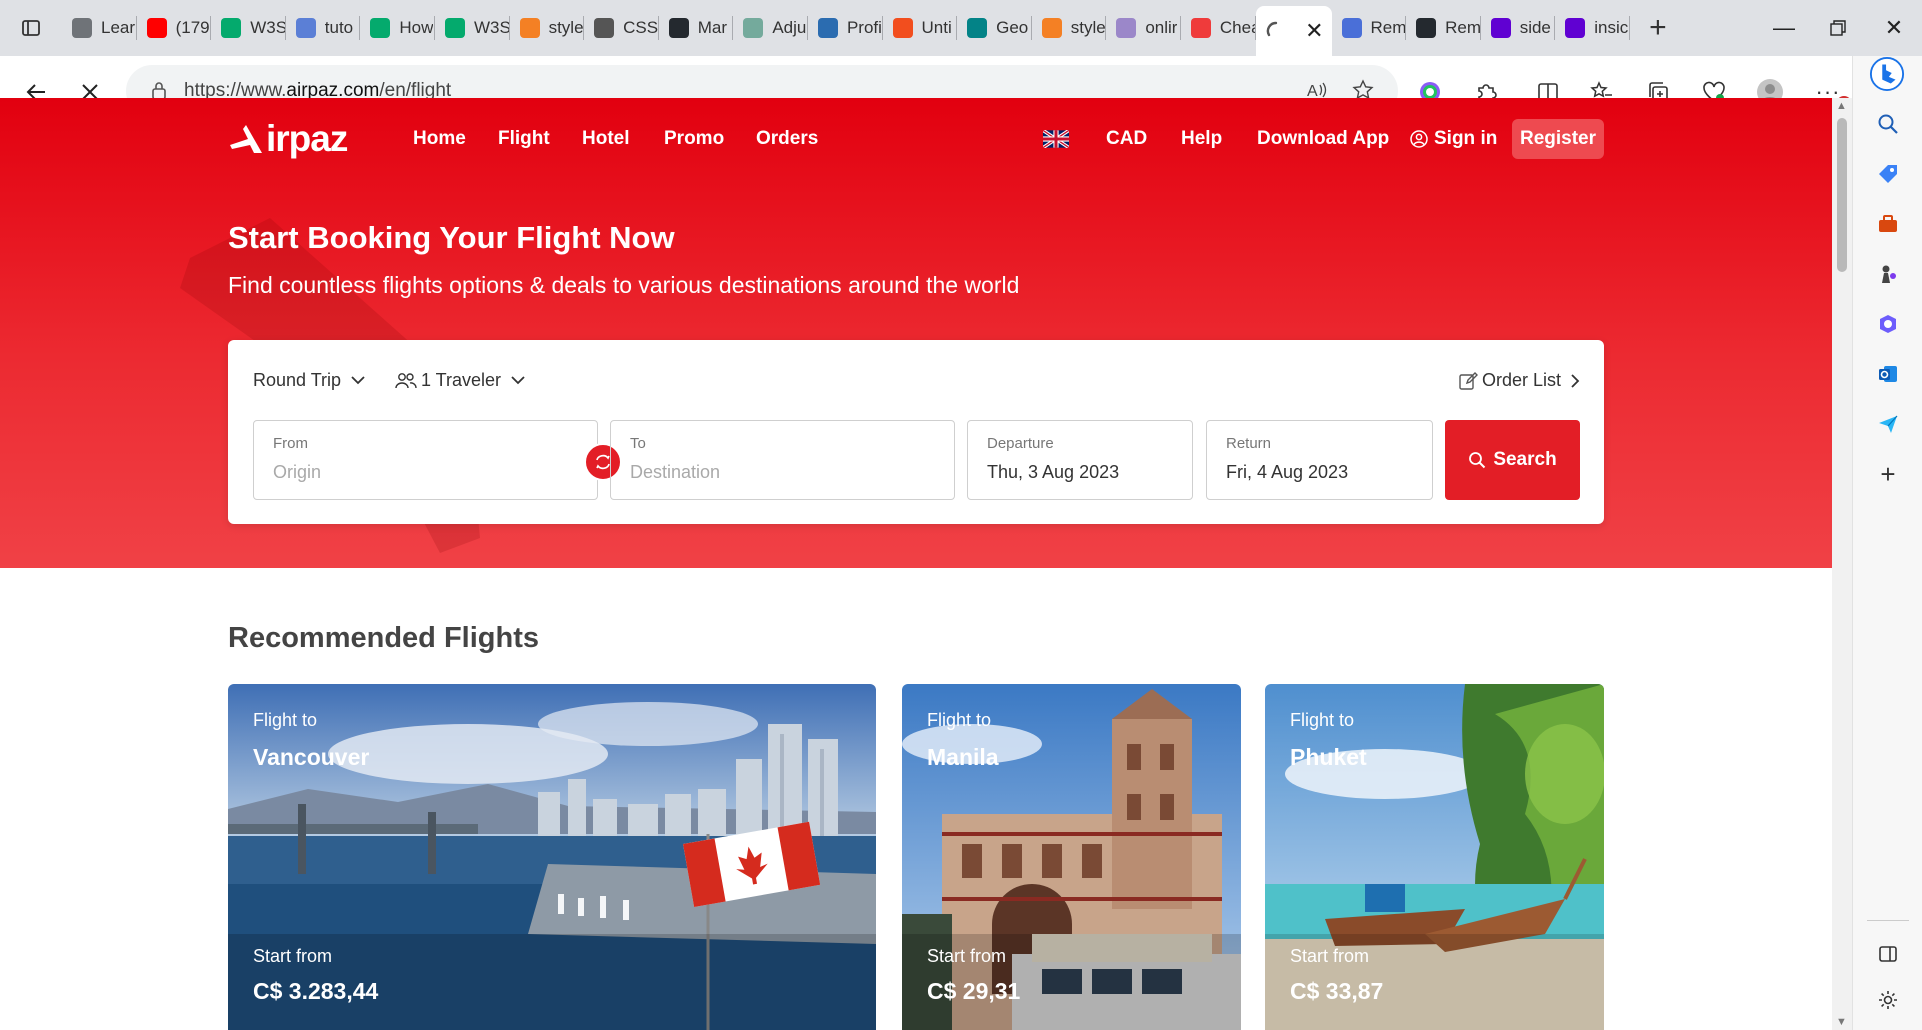  Describe the element at coordinates (963, 757) in the screenshot. I see `destination-city: Manila` at that location.